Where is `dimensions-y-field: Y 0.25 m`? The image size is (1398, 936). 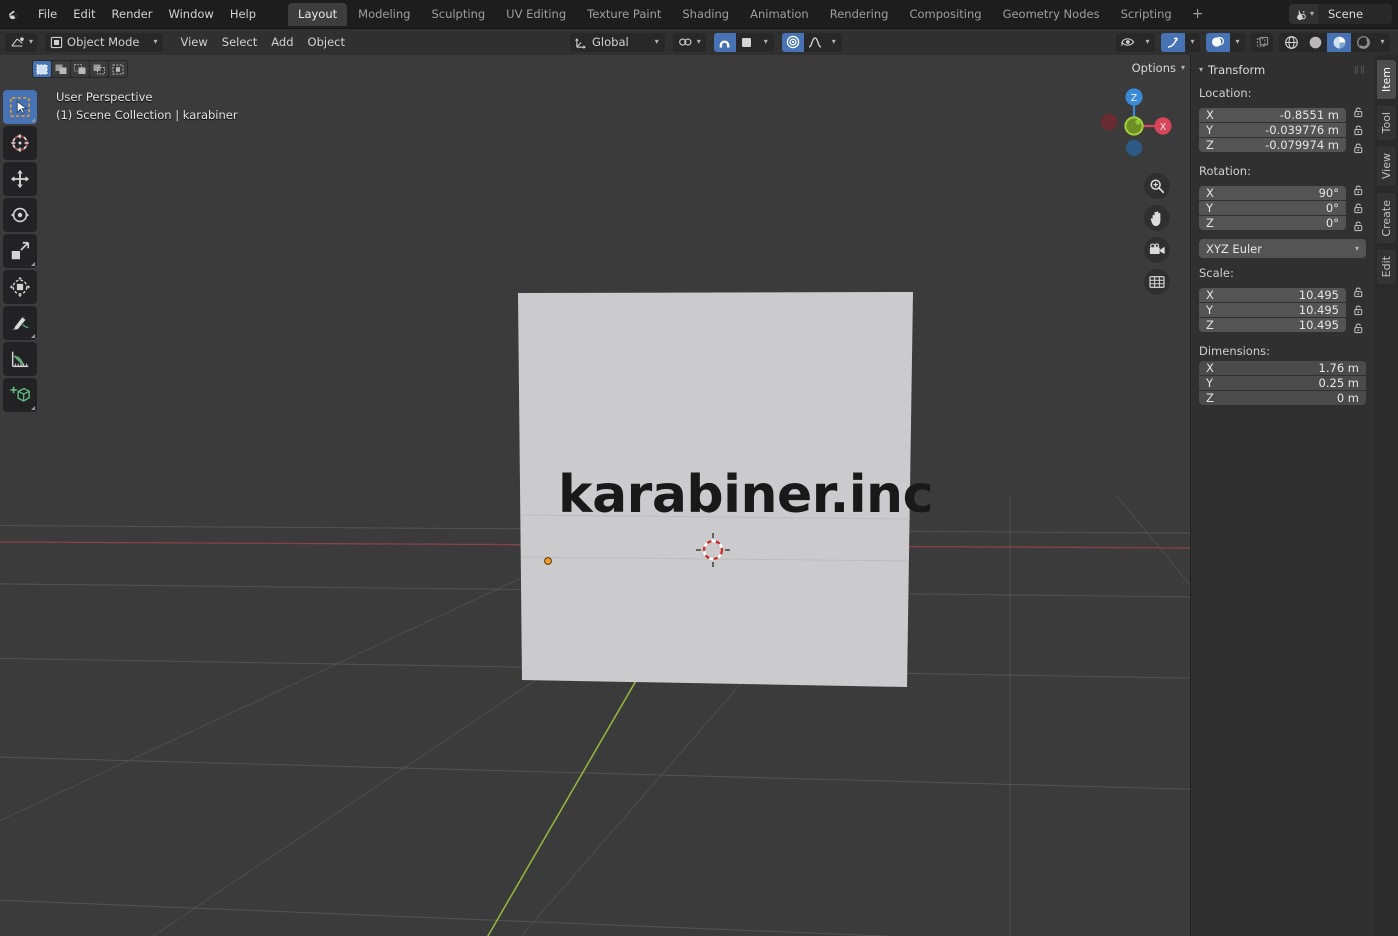 dimensions-y-field: Y 0.25 m is located at coordinates (1282, 383).